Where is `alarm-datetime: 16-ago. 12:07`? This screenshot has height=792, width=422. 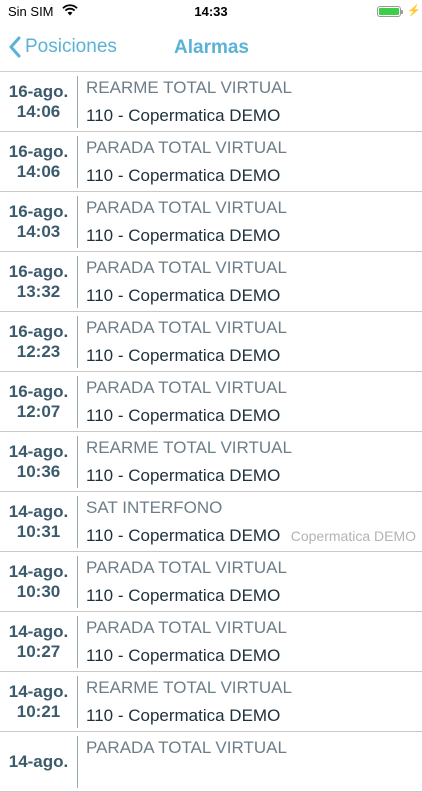
alarm-datetime: 16-ago. 12:07 is located at coordinates (38, 401).